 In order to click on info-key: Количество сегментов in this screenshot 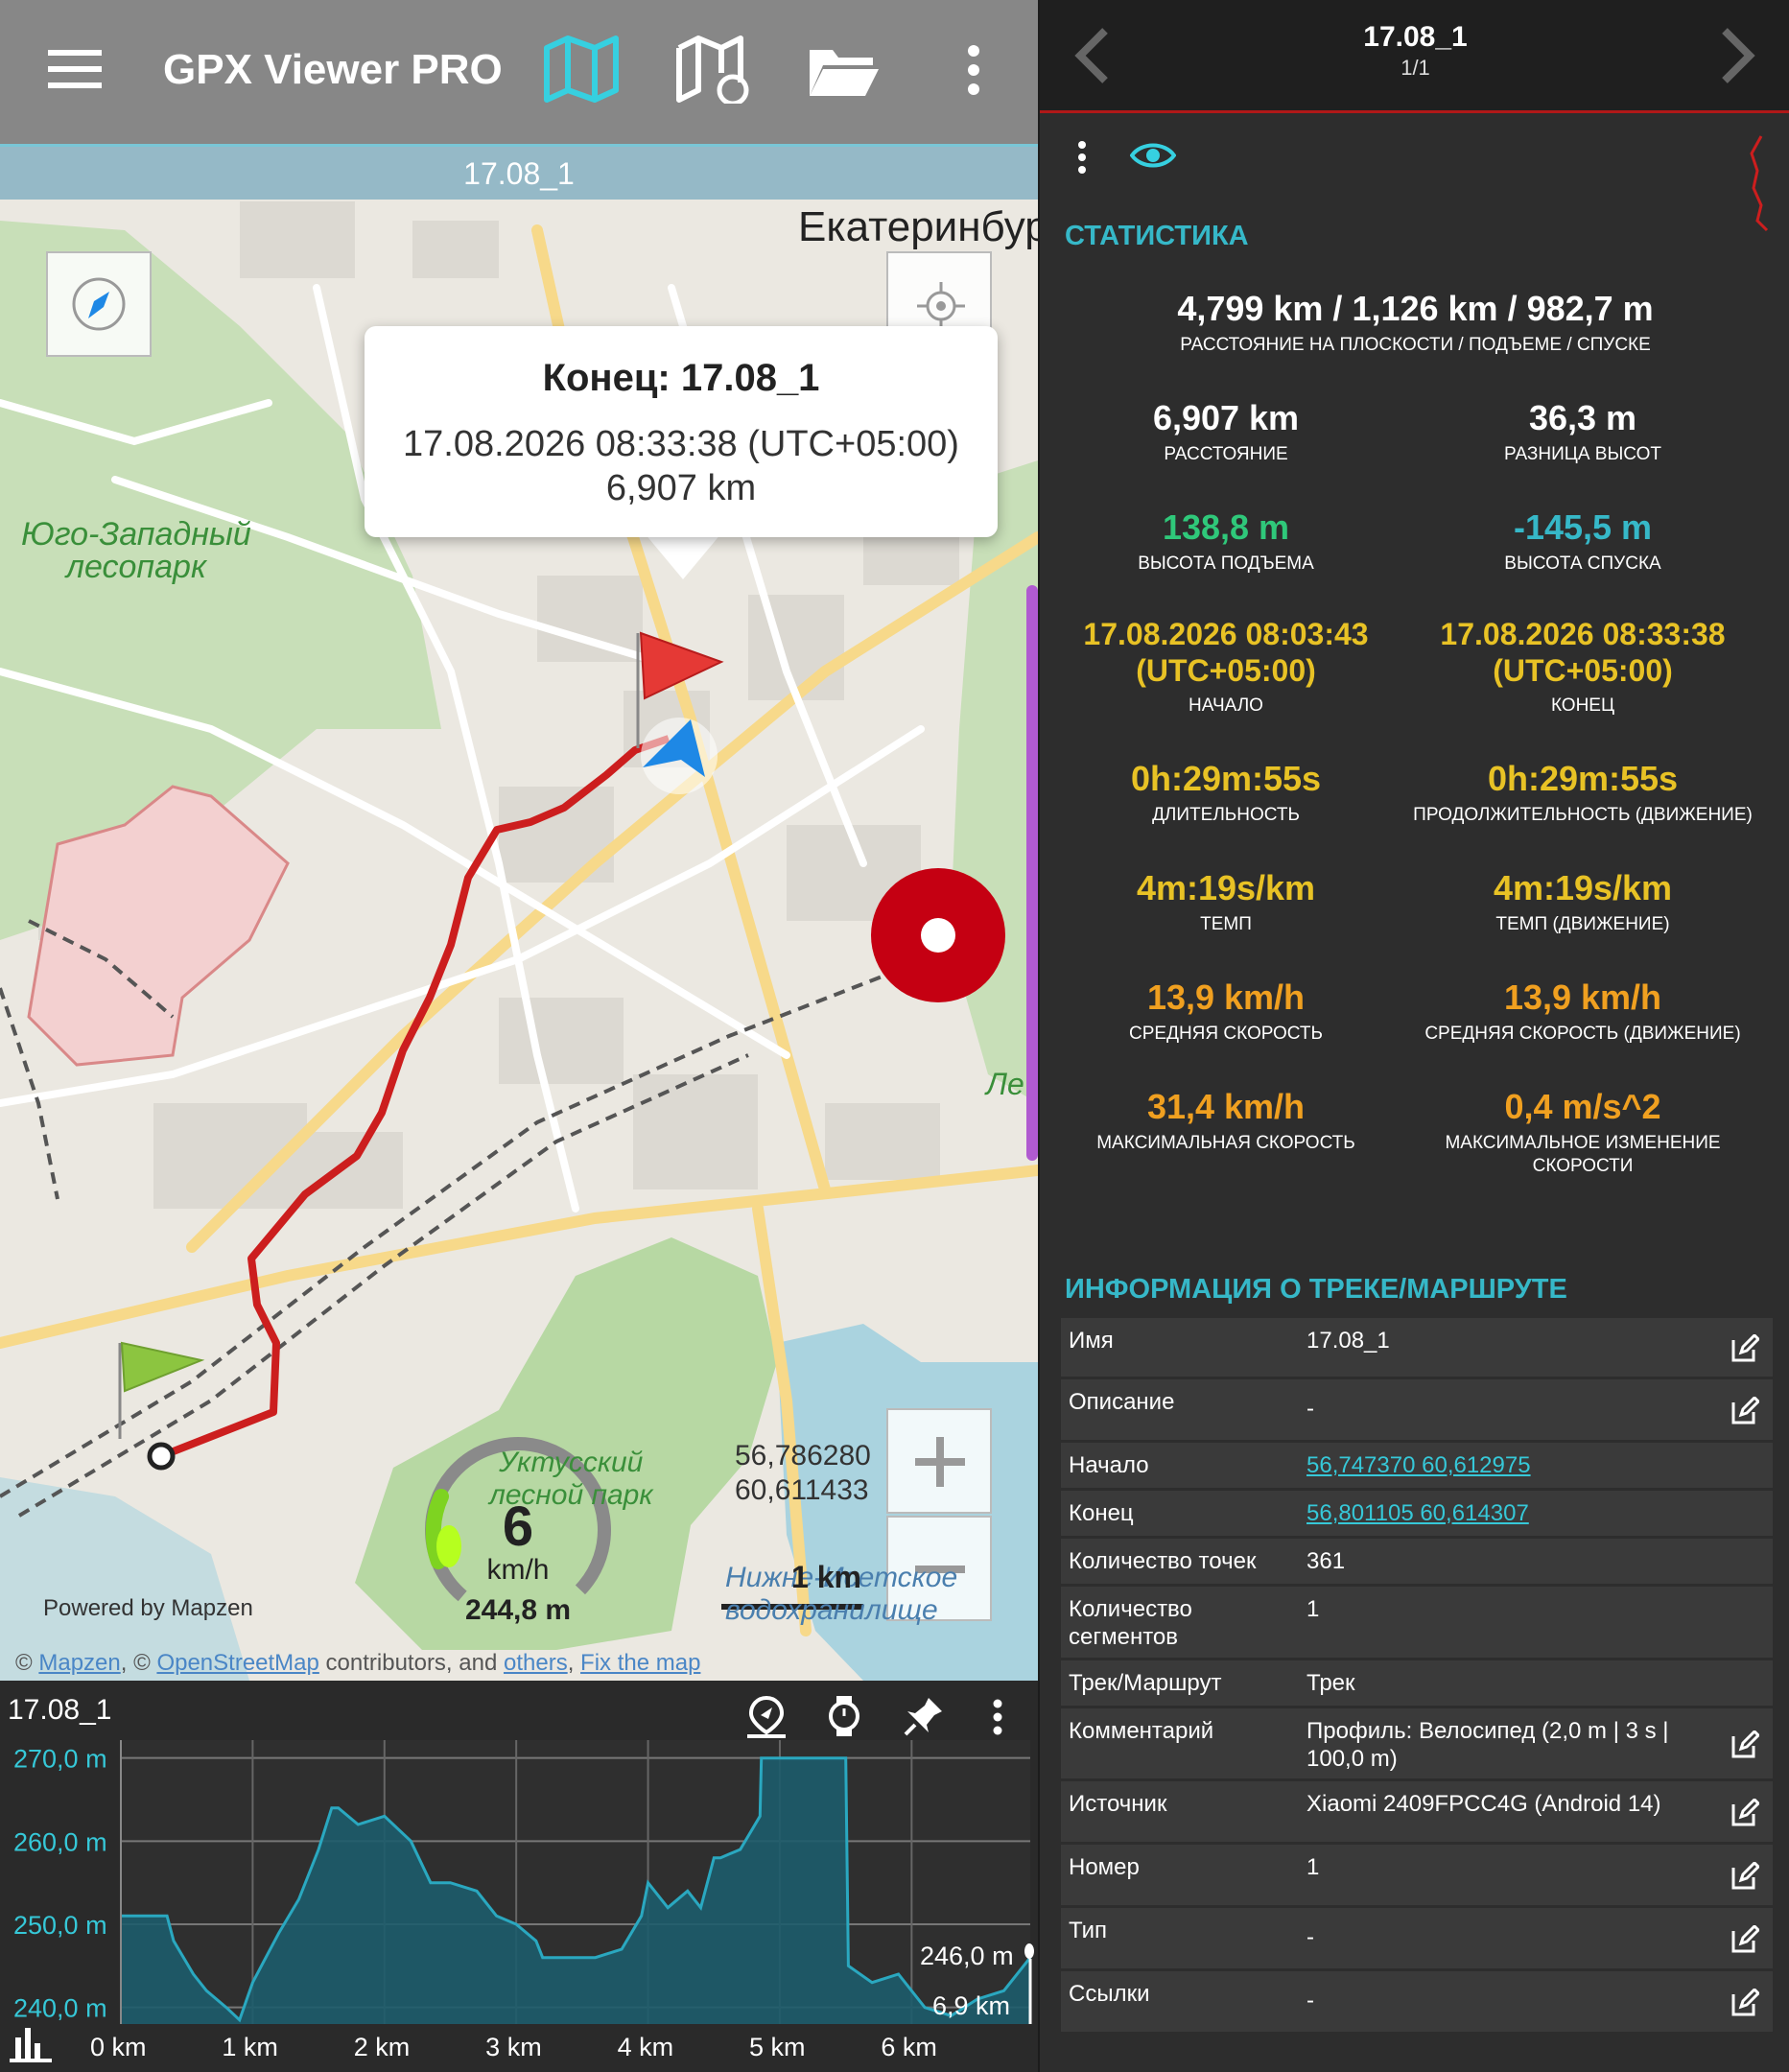, I will do `click(1130, 1623)`.